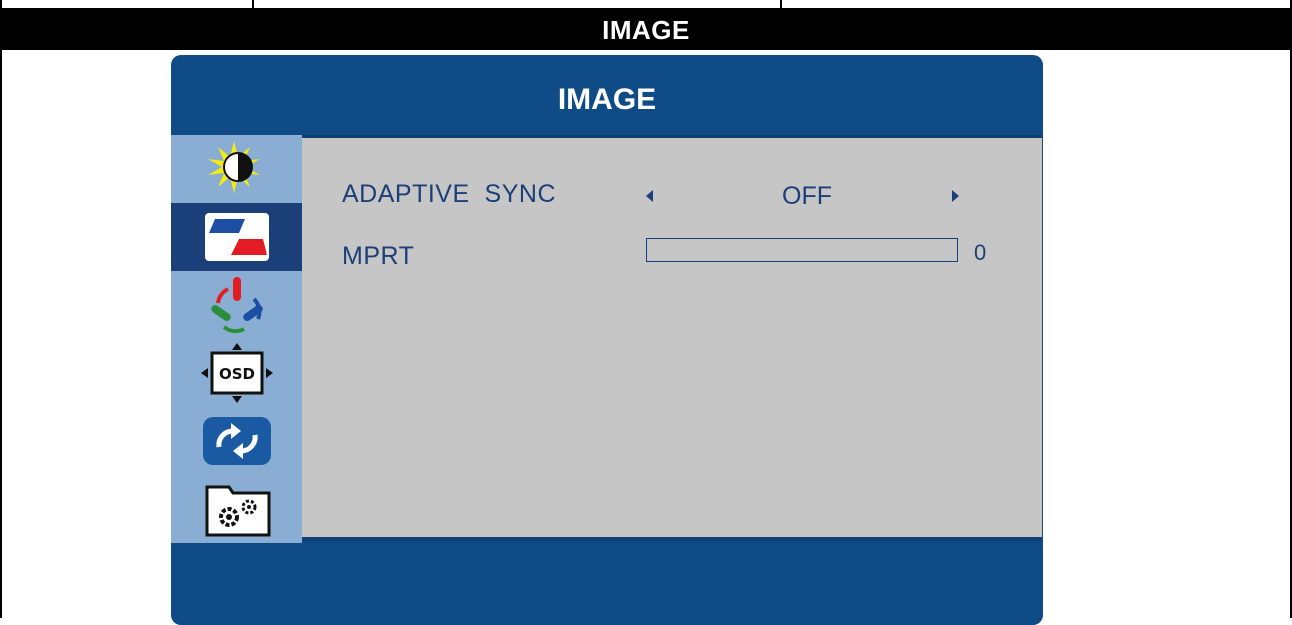 The image size is (1292, 625). I want to click on adaptive-sync-next-arrow-icon, so click(955, 196).